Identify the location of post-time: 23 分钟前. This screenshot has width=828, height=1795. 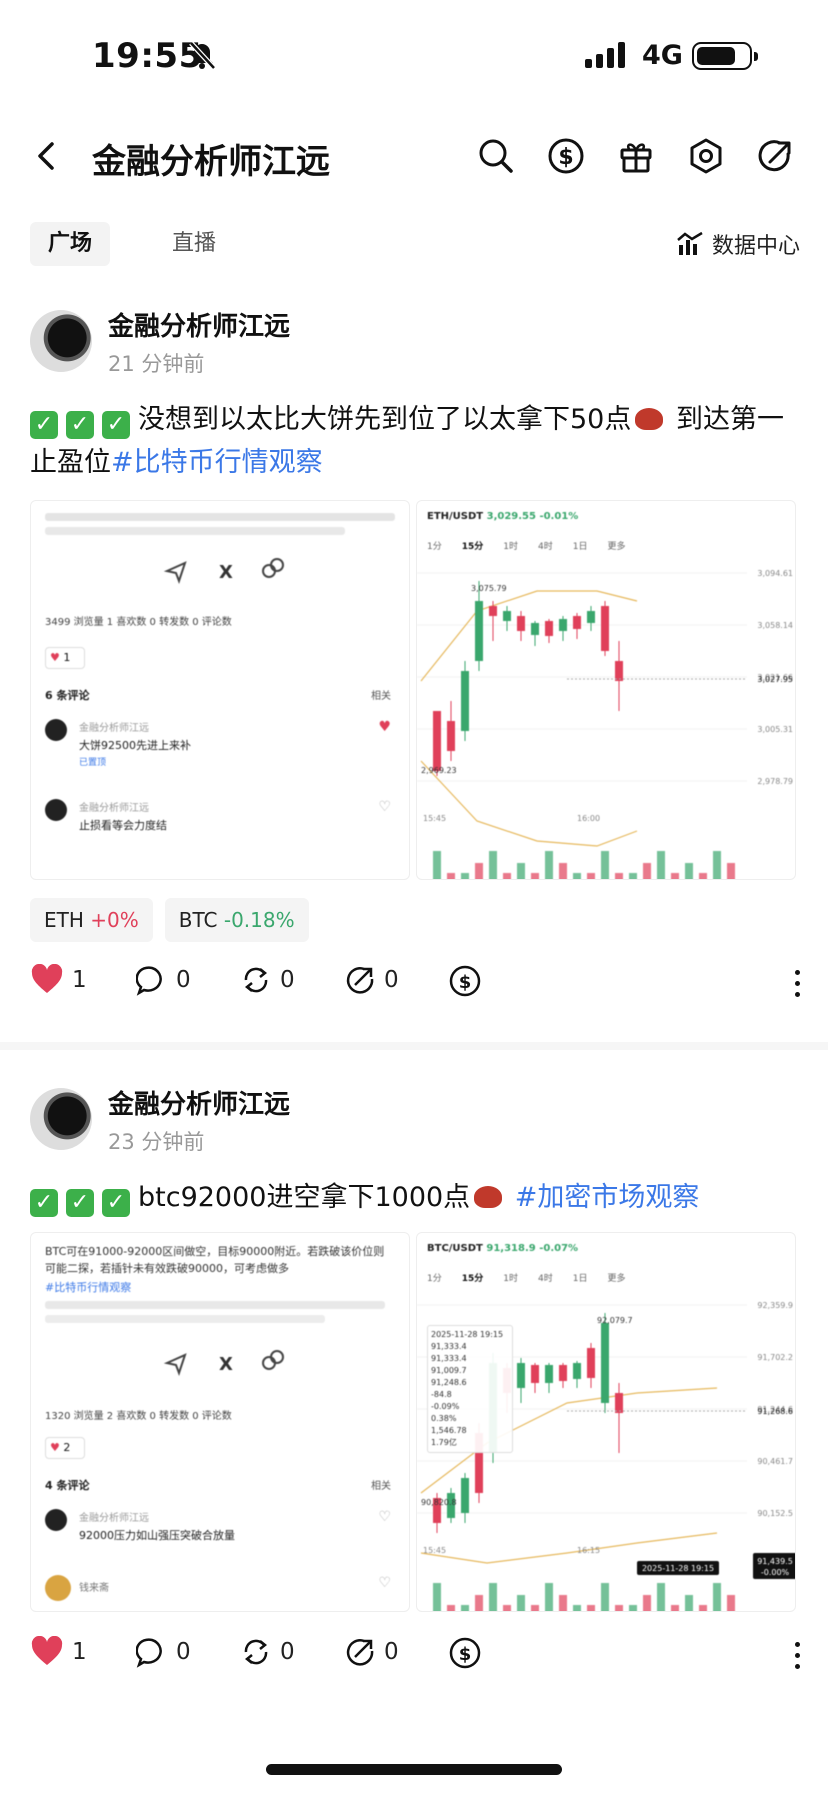
(156, 1142).